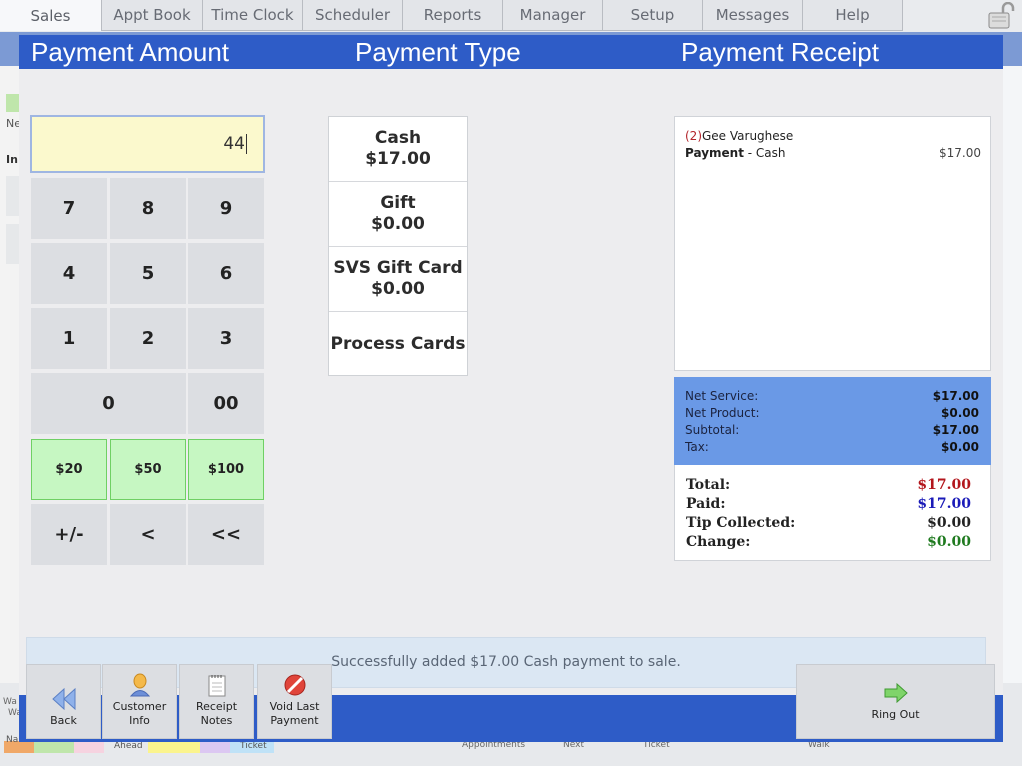 The width and height of the screenshot is (1022, 766). What do you see at coordinates (398, 203) in the screenshot?
I see `payment-type-label: Gift` at bounding box center [398, 203].